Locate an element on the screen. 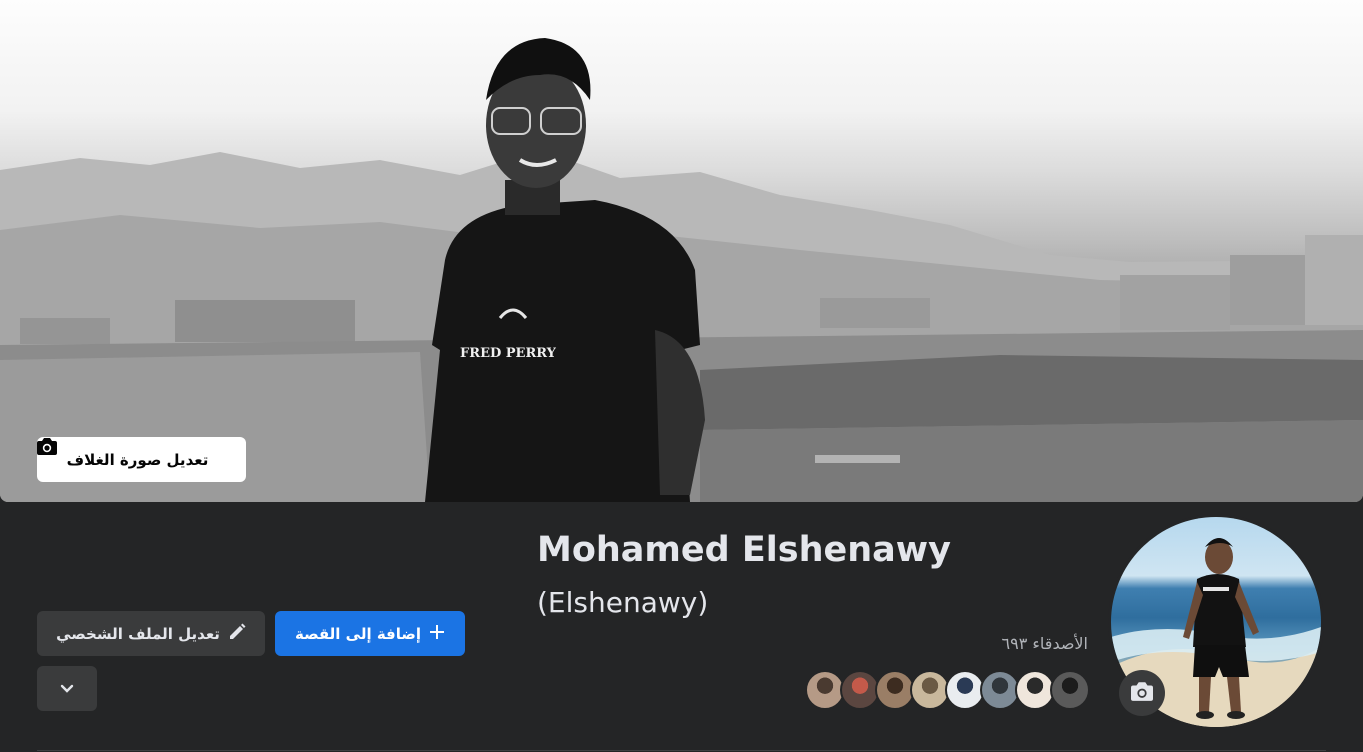 This screenshot has height=752, width=1363. profile-name: Mohamed Elshenawy is located at coordinates (744, 550).